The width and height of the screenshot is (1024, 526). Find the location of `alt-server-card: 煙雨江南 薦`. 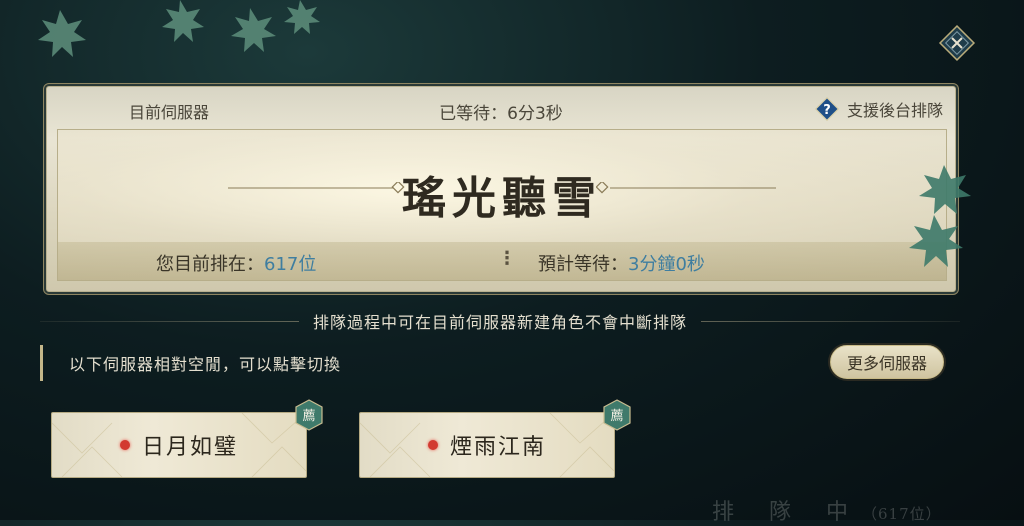

alt-server-card: 煙雨江南 薦 is located at coordinates (495, 438).